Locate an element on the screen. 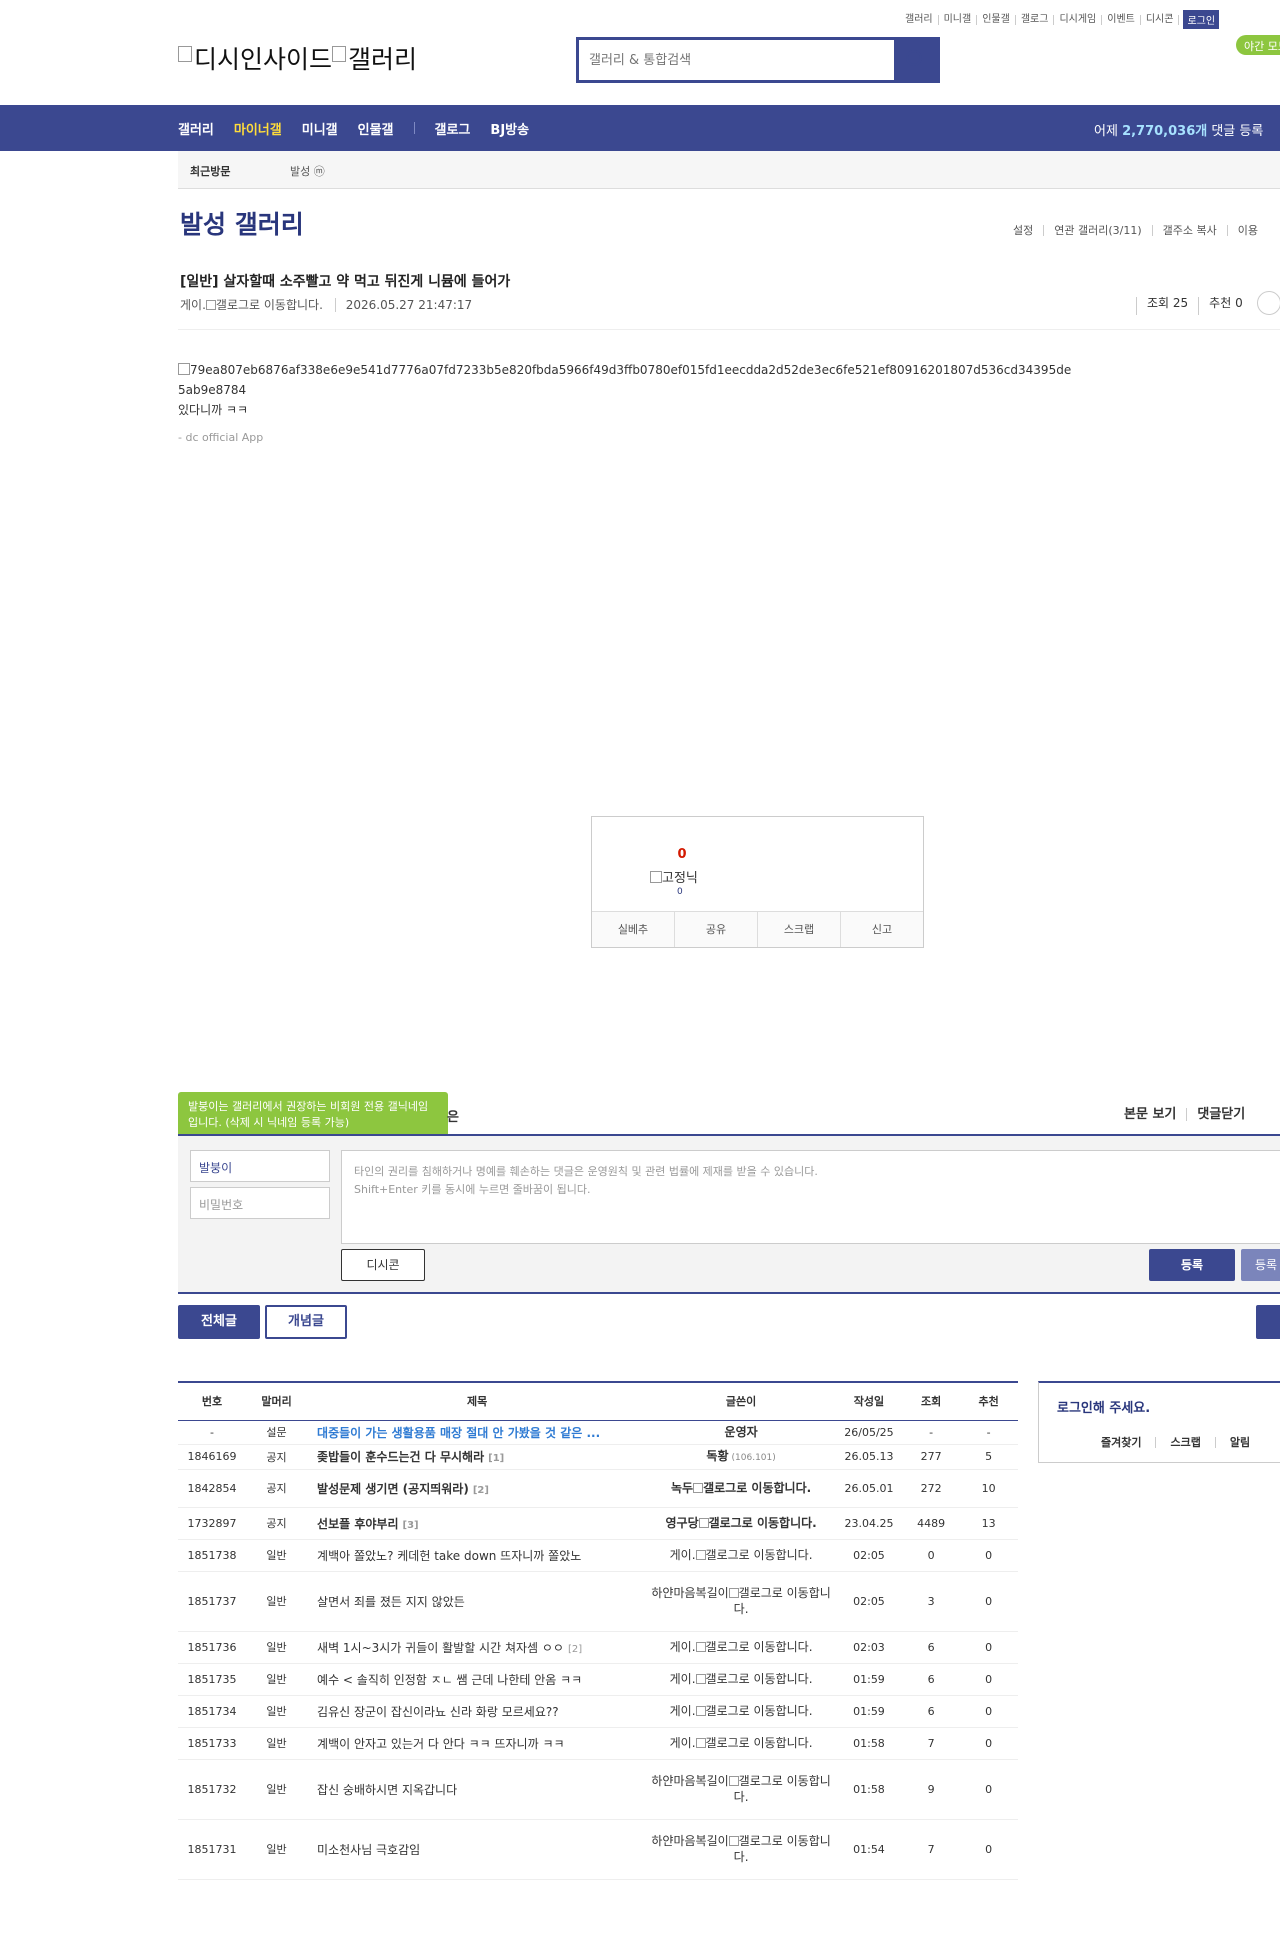 This screenshot has height=1947, width=1280. nav-minor-gallery: 마이너갤 is located at coordinates (258, 128).